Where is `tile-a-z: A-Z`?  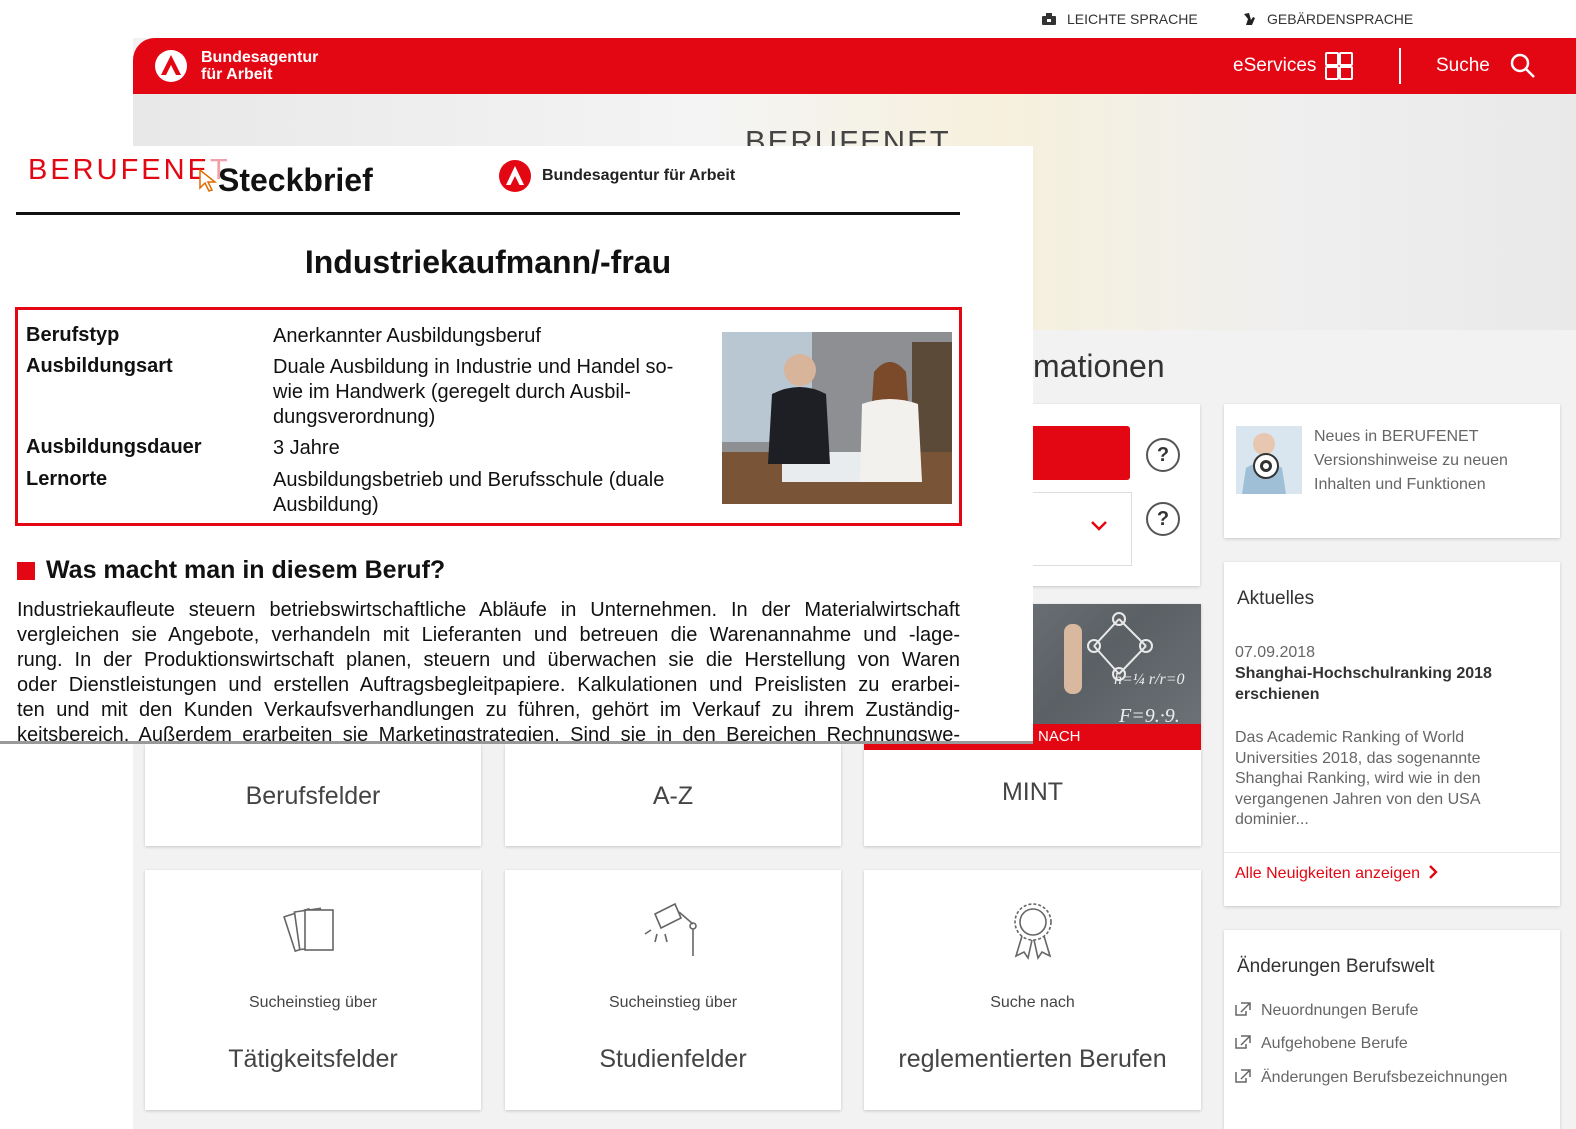 tile-a-z: A-Z is located at coordinates (673, 795).